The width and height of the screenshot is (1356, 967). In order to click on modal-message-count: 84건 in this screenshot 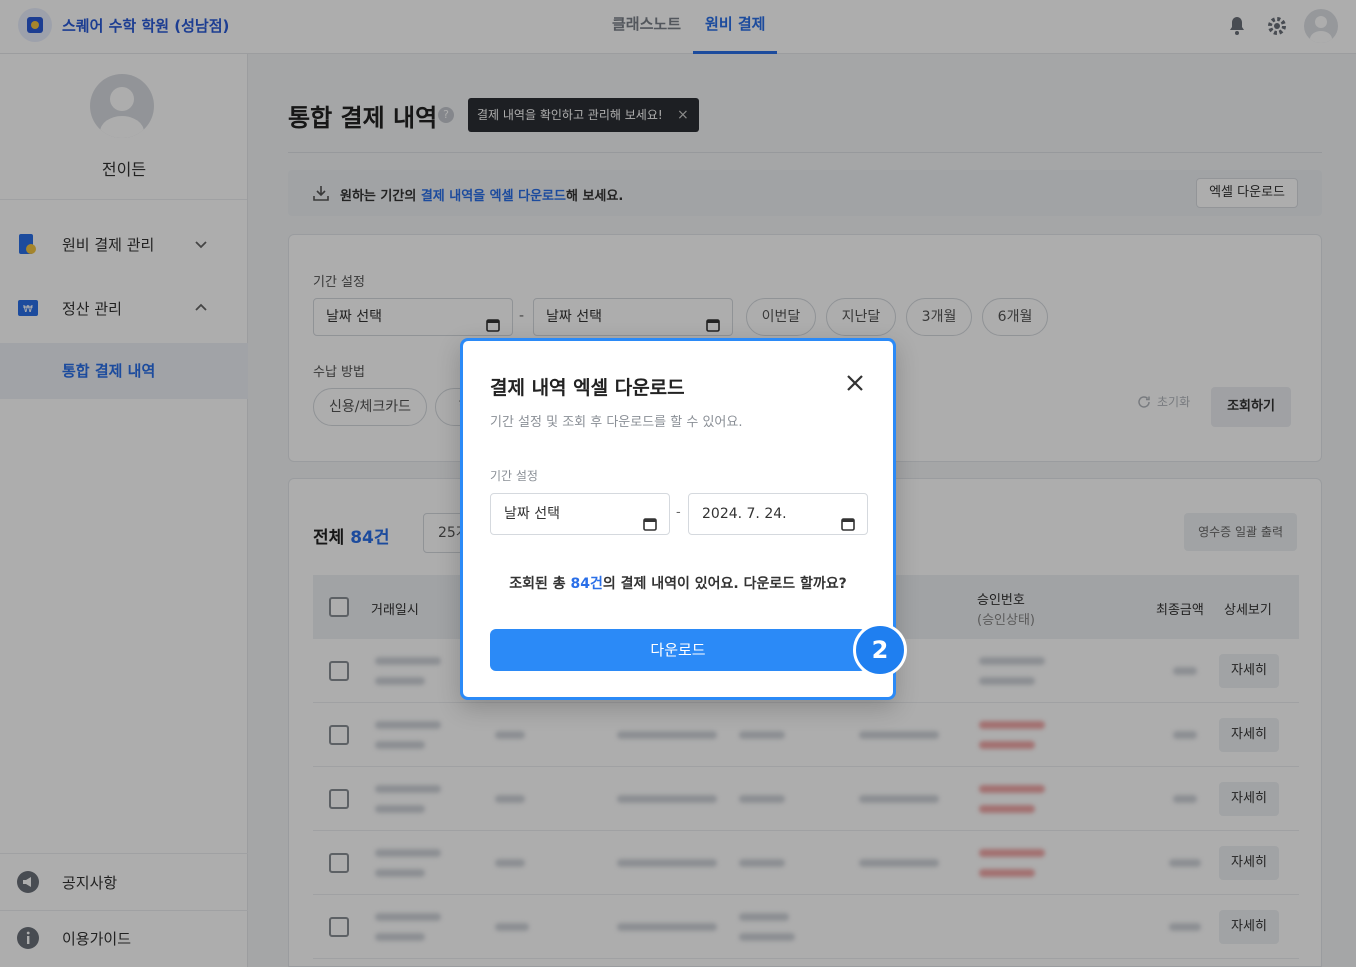, I will do `click(586, 584)`.